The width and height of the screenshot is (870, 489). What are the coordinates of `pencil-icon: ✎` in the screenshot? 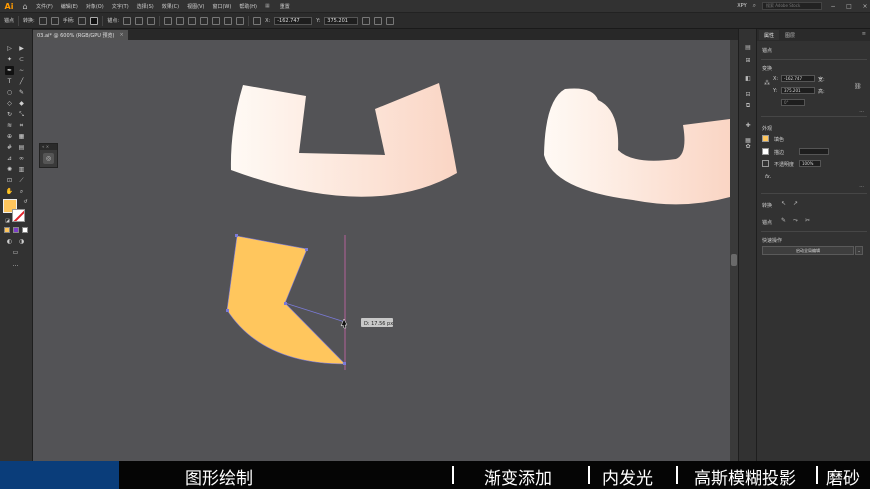 It's located at (21, 92).